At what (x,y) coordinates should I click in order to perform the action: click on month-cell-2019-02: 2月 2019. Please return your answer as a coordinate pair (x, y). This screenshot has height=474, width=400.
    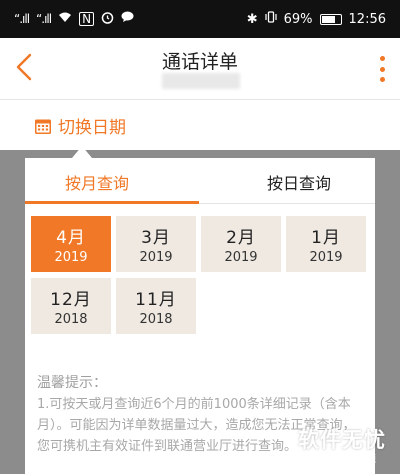
    Looking at the image, I should click on (241, 244).